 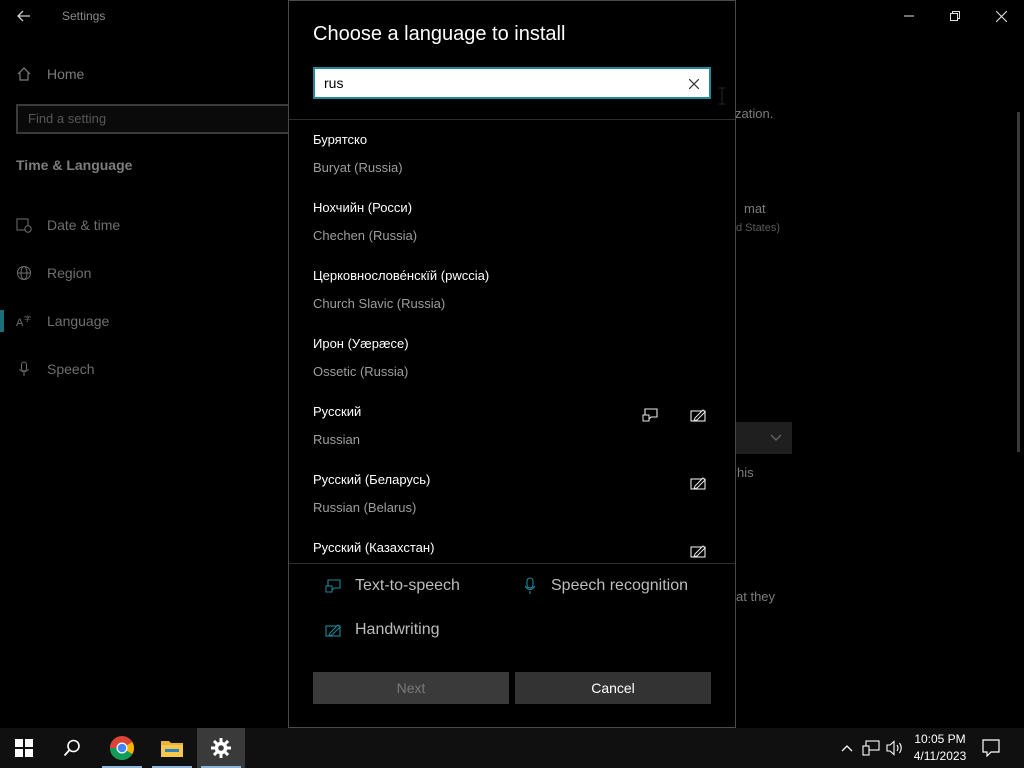 I want to click on list-item: Ирон (Уæрæсе) Ossetic (Russia), so click(x=512, y=359).